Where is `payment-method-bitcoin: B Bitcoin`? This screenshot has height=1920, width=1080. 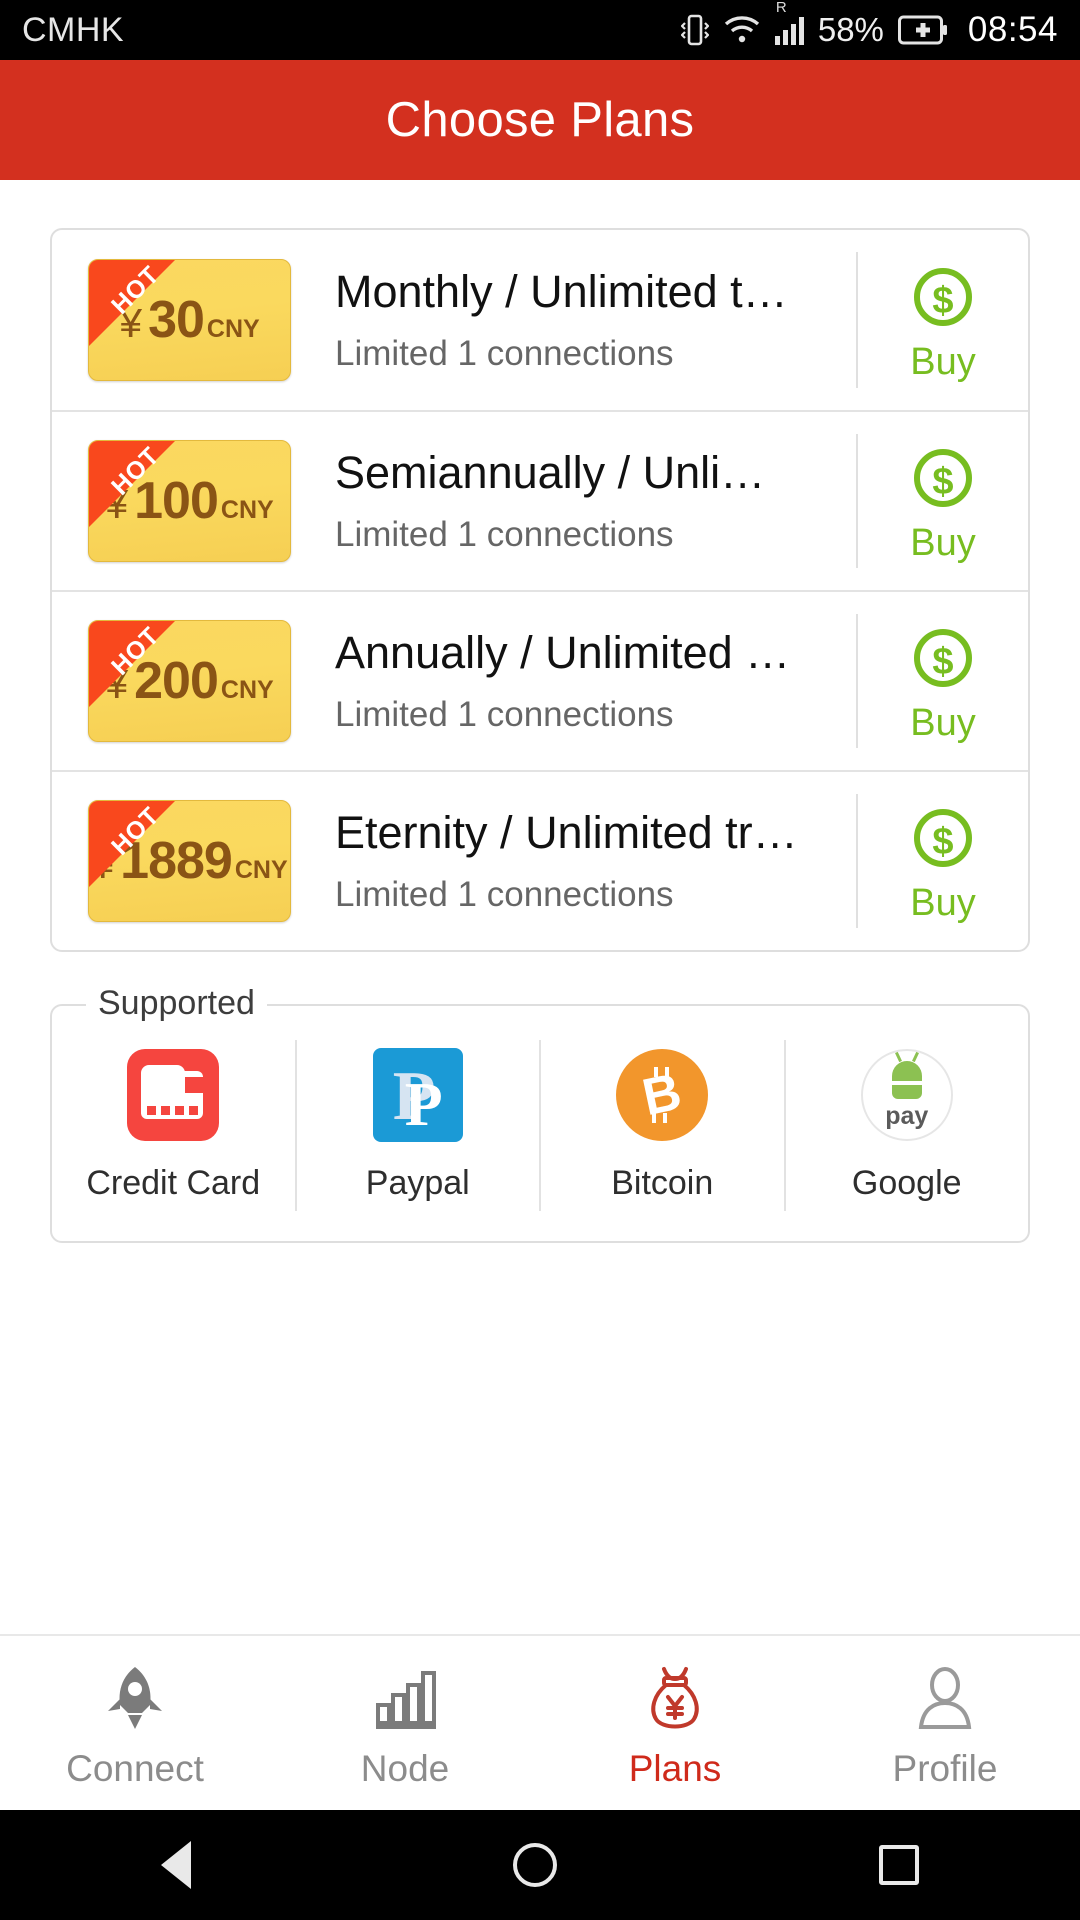
payment-method-bitcoin: B Bitcoin is located at coordinates (661, 1125).